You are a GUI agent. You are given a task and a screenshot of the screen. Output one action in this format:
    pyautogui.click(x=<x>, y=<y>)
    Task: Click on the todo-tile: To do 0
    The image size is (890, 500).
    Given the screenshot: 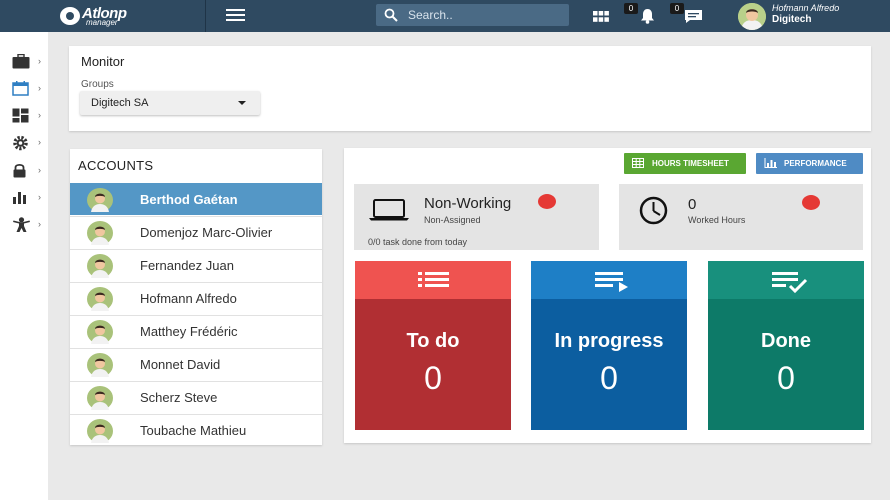 What is the action you would take?
    pyautogui.click(x=433, y=345)
    